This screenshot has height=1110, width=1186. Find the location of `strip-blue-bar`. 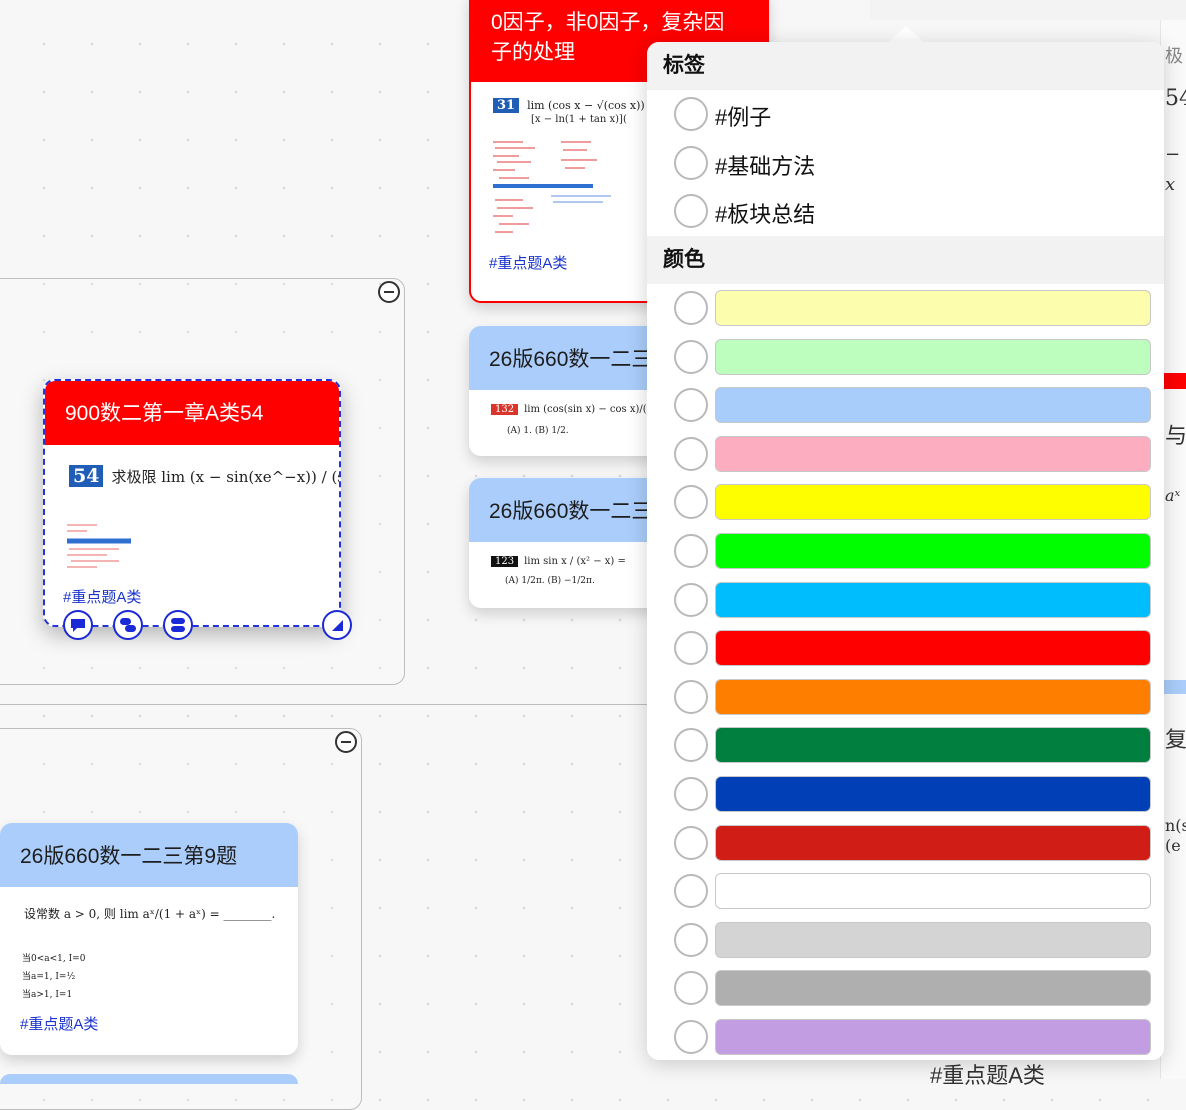

strip-blue-bar is located at coordinates (1173, 687).